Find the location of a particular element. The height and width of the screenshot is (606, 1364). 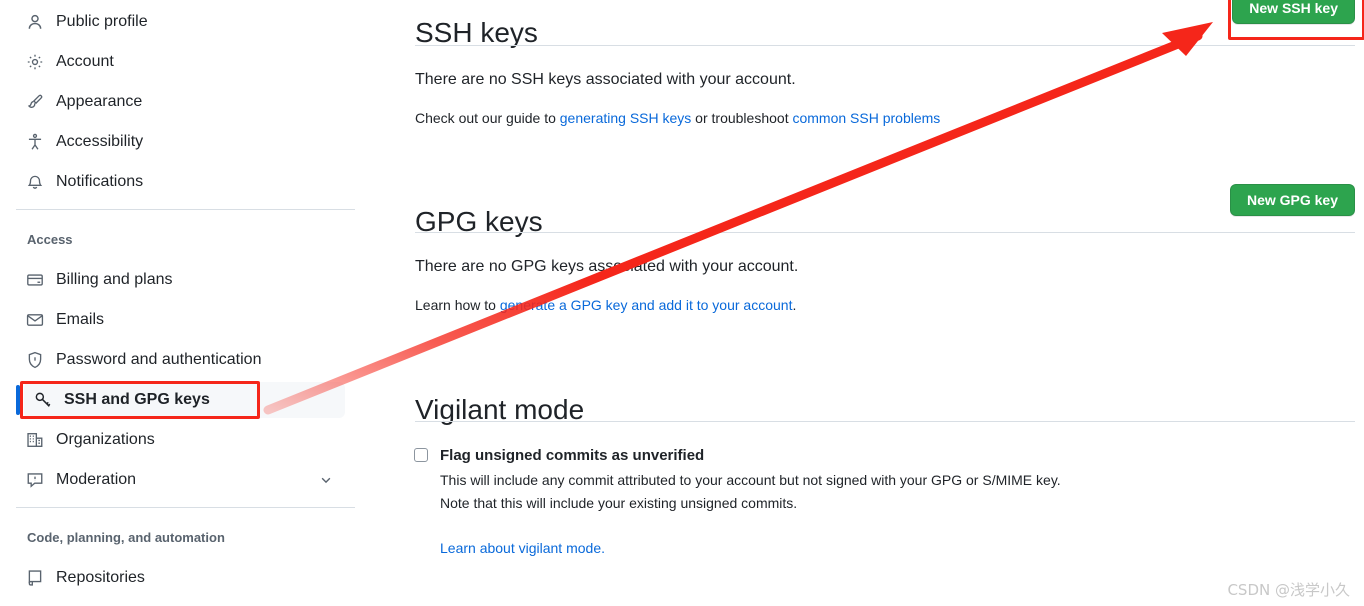

repo-icon is located at coordinates (35, 578).